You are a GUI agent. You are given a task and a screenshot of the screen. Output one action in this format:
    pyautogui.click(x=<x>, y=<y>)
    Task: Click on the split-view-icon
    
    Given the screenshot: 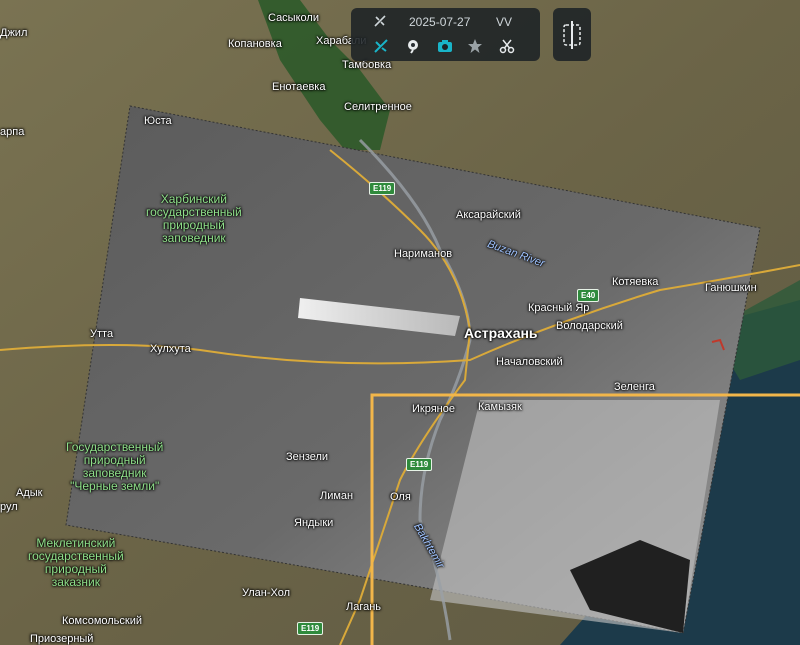 What is the action you would take?
    pyautogui.click(x=572, y=34)
    